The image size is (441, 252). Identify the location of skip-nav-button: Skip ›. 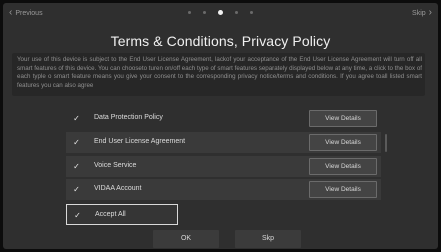
(422, 12).